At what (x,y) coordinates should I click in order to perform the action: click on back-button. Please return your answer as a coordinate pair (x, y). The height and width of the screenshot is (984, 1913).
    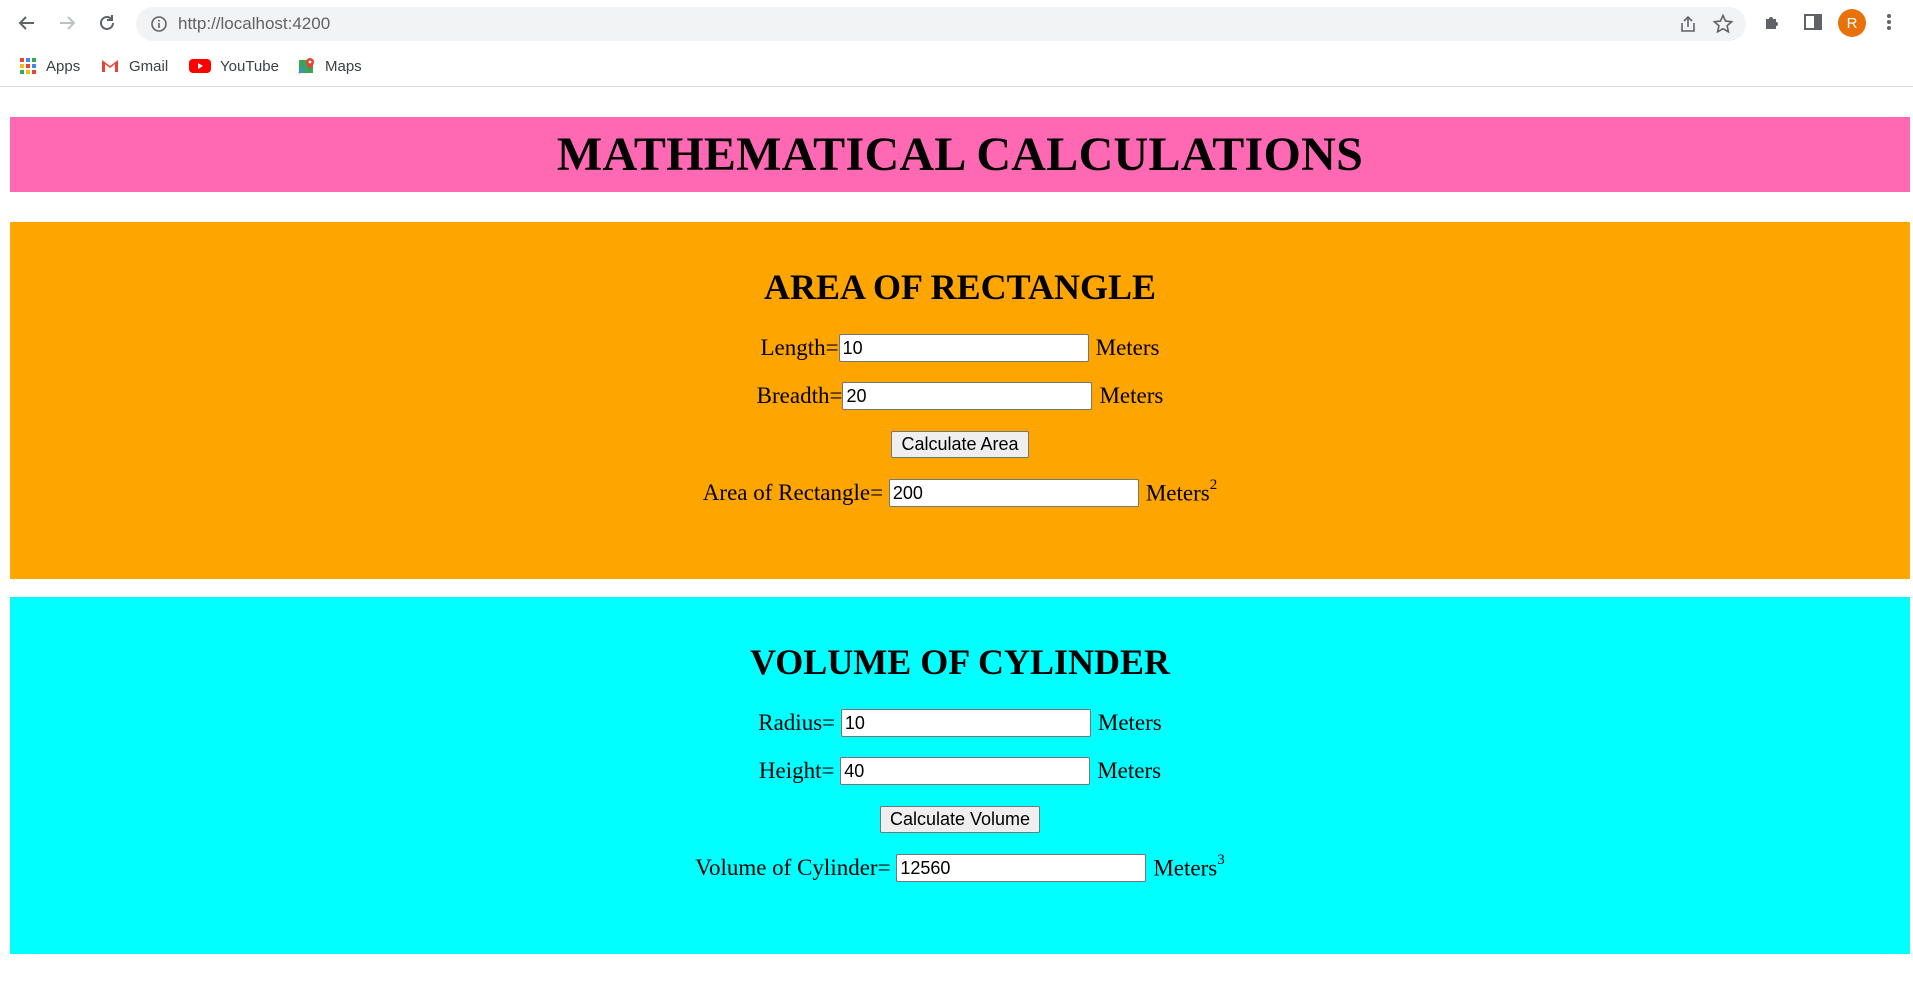
    Looking at the image, I should click on (27, 23).